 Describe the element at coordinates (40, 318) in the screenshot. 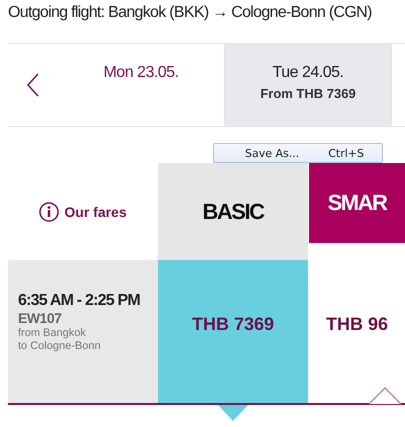

I see `flight-number: EW107` at that location.